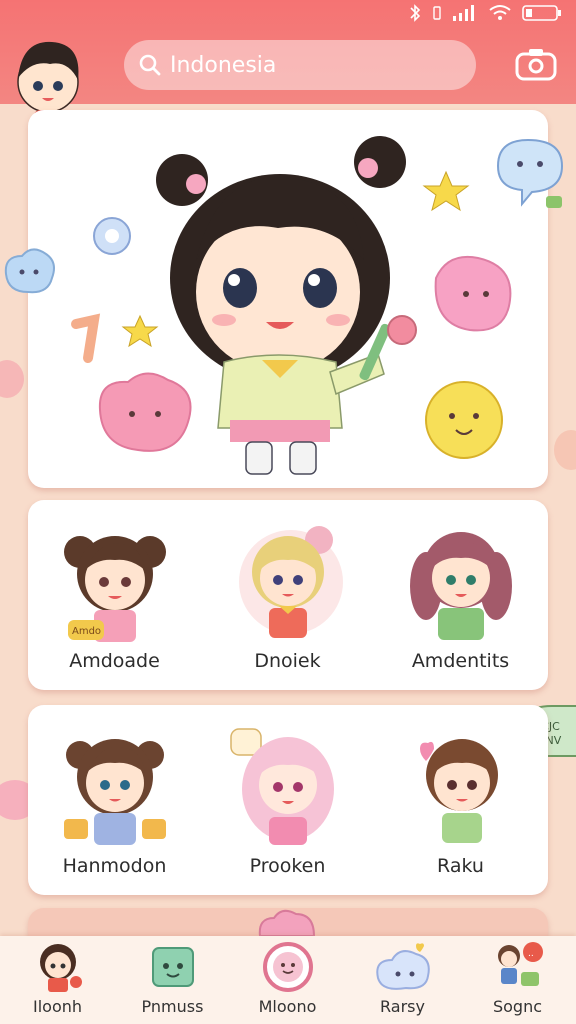 This screenshot has width=576, height=1024. Describe the element at coordinates (112, 236) in the screenshot. I see `gear-decoration` at that location.